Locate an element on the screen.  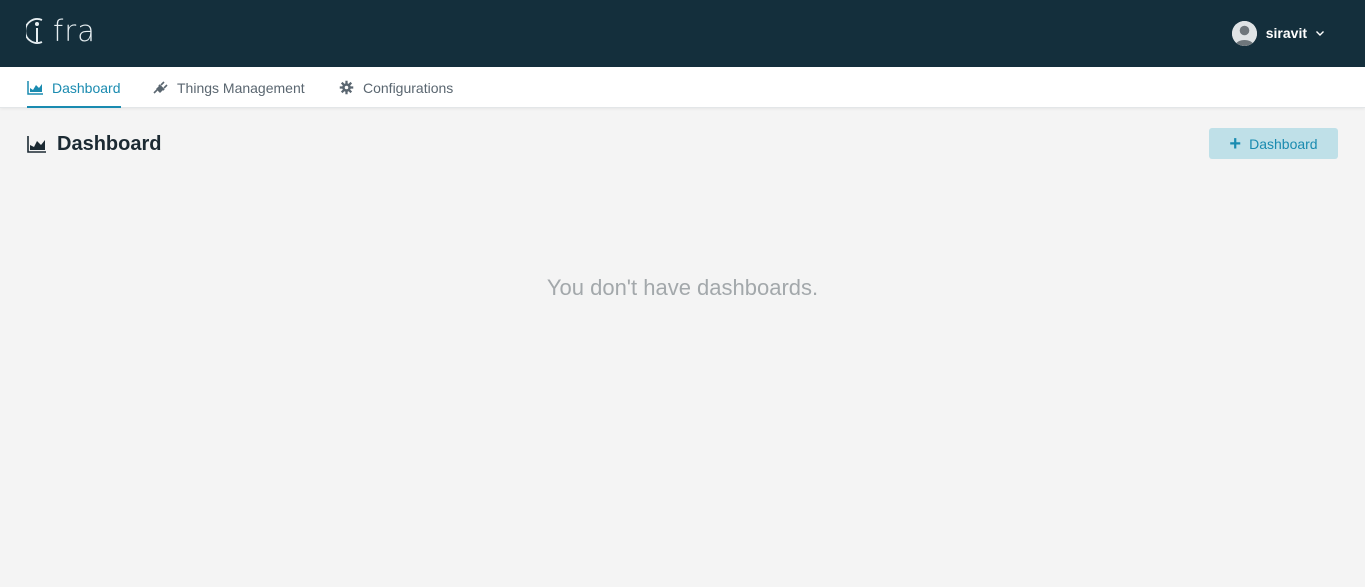
plug-icon is located at coordinates (160, 87).